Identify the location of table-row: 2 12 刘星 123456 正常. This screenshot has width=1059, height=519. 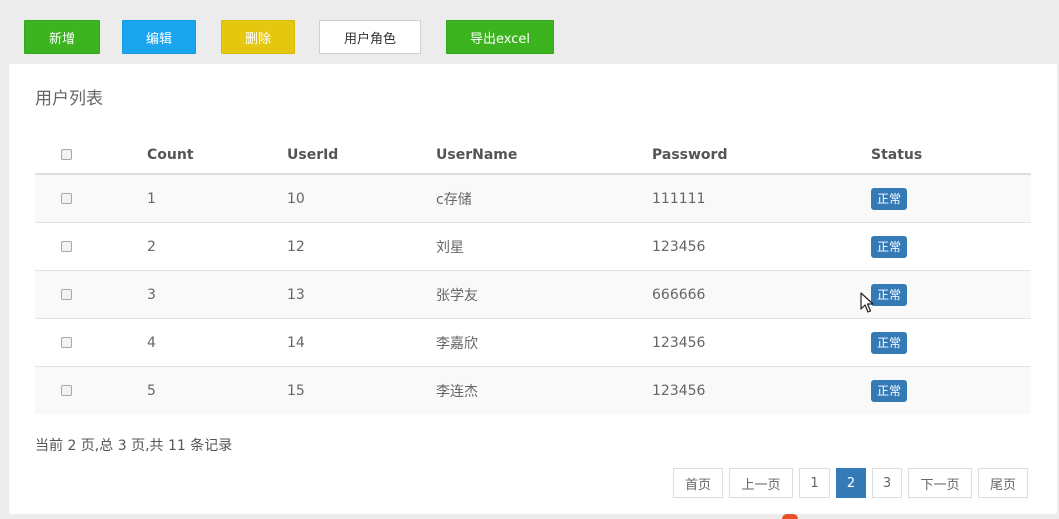
(533, 246).